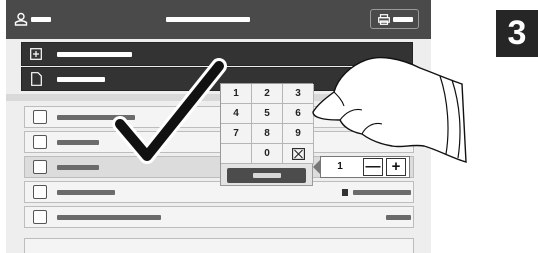 This screenshot has width=538, height=253. I want to click on header-bar, so click(218, 19).